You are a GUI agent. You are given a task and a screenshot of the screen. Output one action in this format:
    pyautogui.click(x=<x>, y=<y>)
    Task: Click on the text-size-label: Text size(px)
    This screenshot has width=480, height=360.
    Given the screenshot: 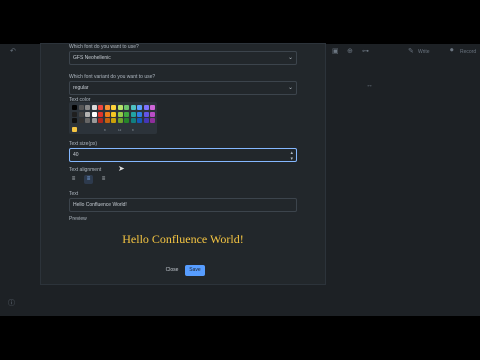 What is the action you would take?
    pyautogui.click(x=83, y=144)
    